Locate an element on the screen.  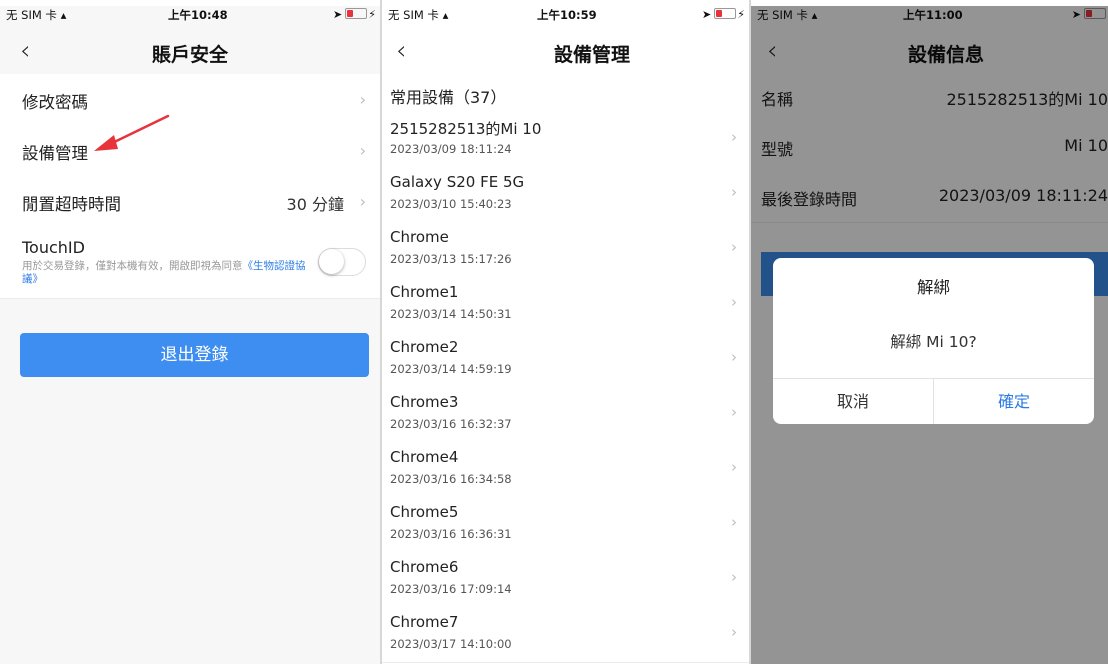
device-row: Chrome4 2023/03/16 16:34:58 › is located at coordinates (565, 470).